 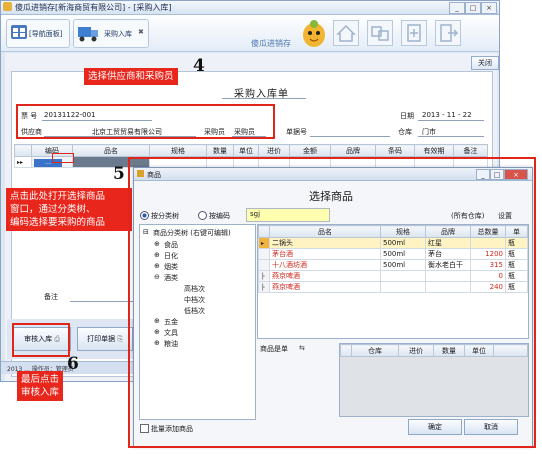 I want to click on highlight-supplier-area, so click(x=145, y=121).